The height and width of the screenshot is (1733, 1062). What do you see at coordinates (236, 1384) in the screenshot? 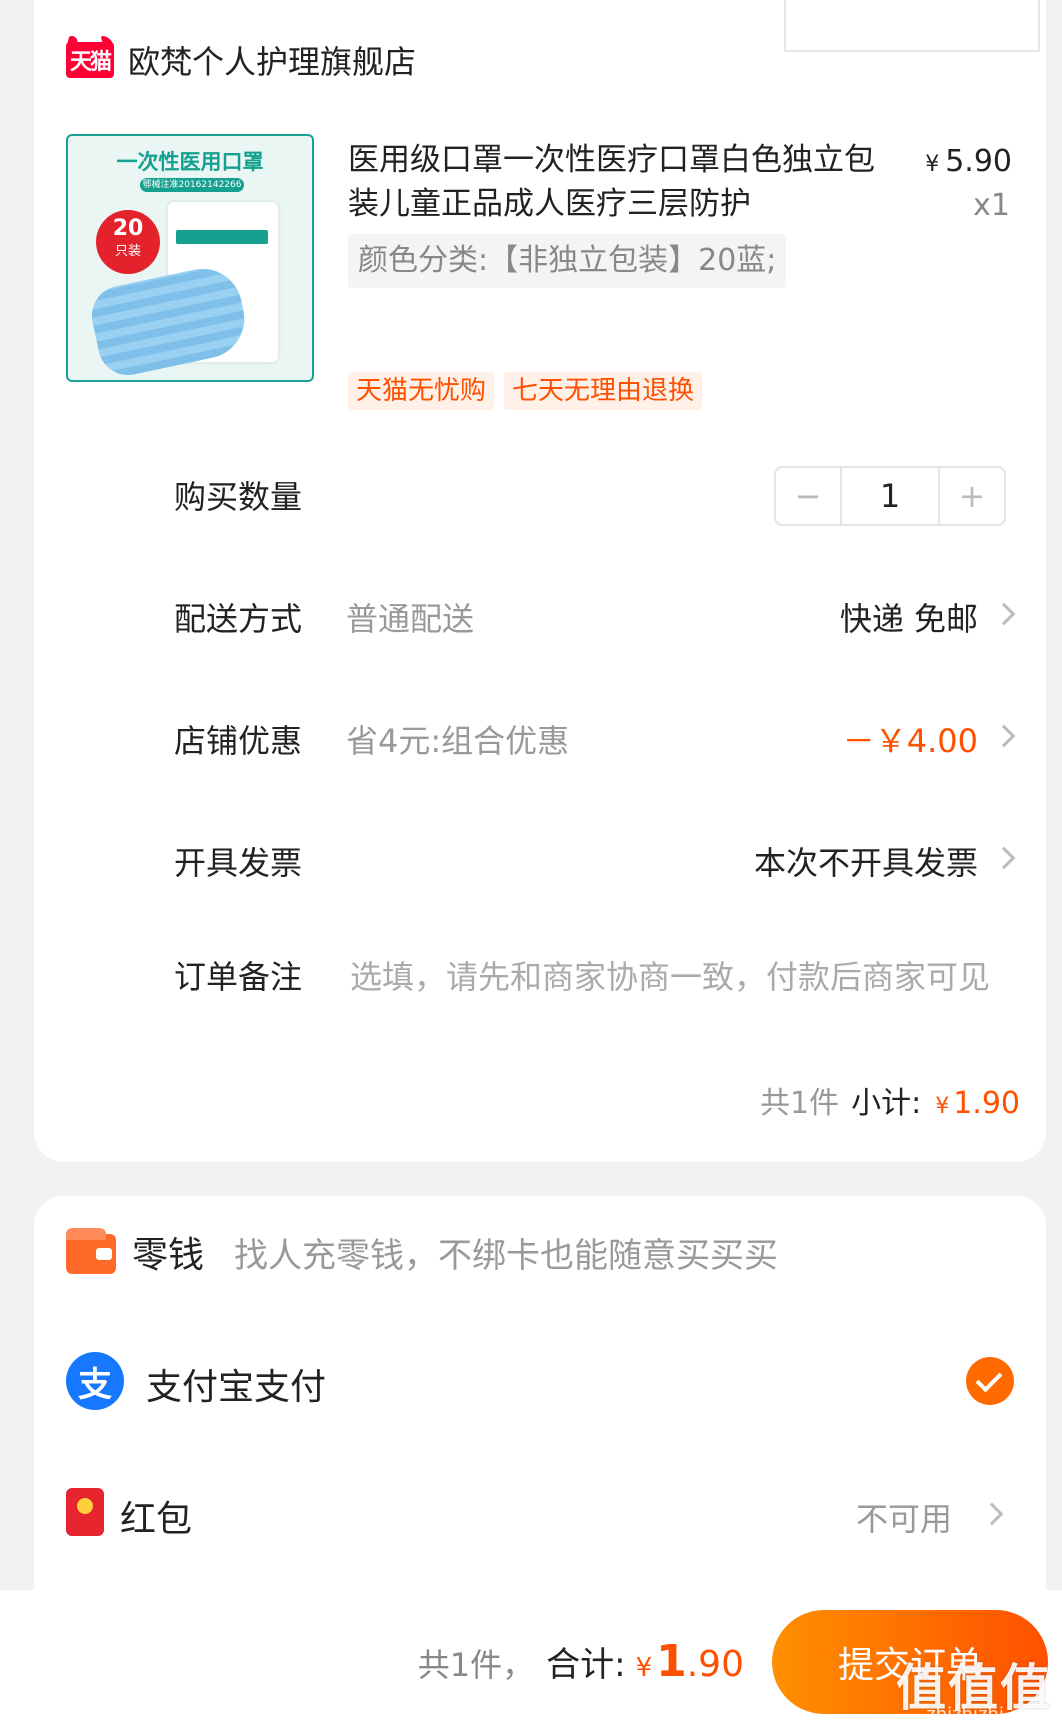
I see `alipay-label: 支付宝支付` at bounding box center [236, 1384].